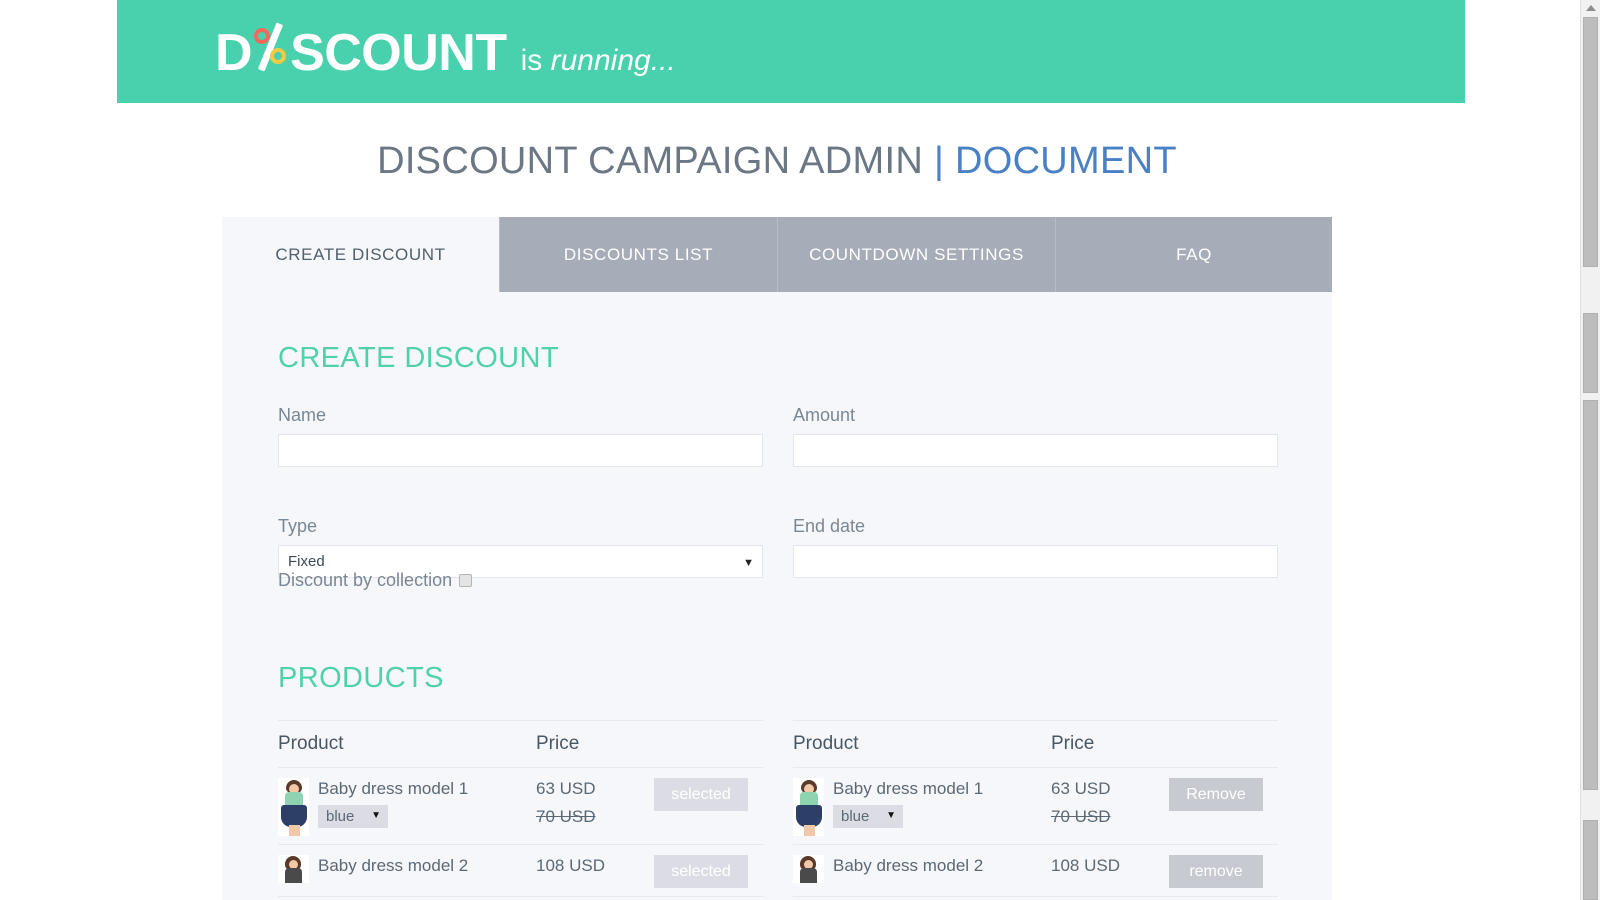 Image resolution: width=1600 pixels, height=900 pixels. I want to click on documentation-link: DOCUMENT, so click(1066, 161).